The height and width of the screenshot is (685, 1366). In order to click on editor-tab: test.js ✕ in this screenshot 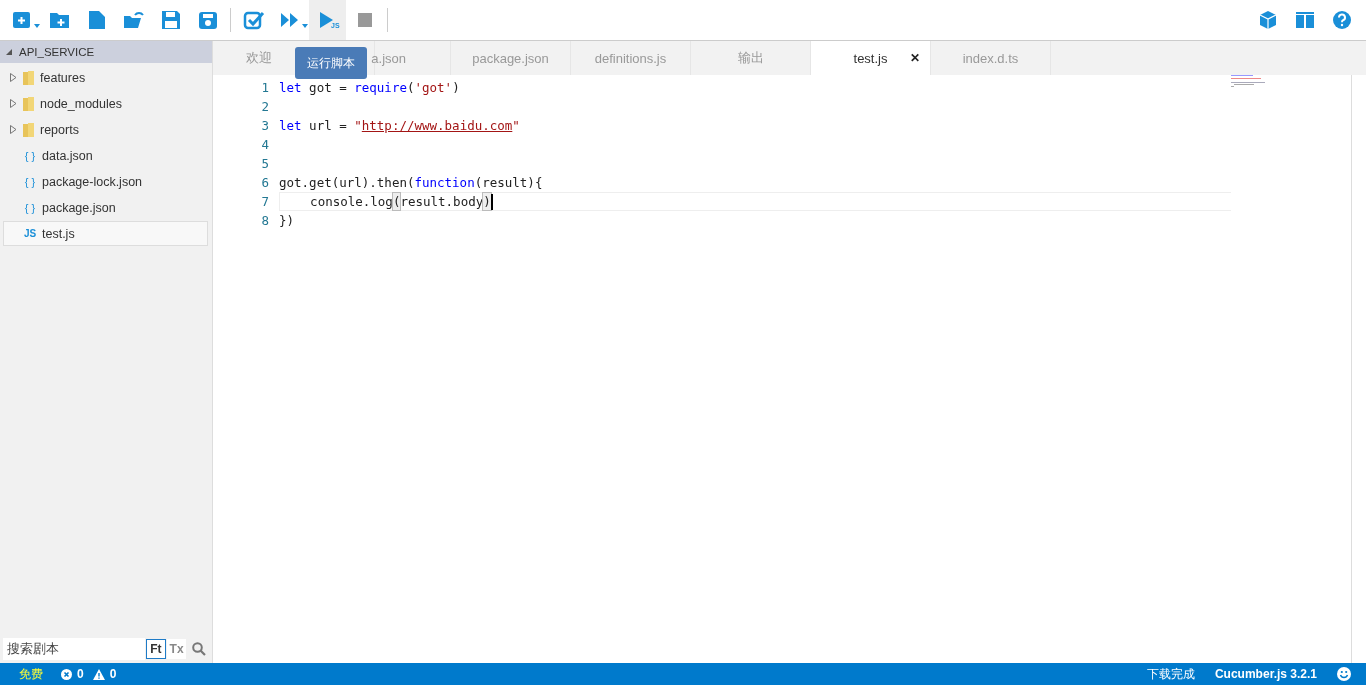, I will do `click(871, 58)`.